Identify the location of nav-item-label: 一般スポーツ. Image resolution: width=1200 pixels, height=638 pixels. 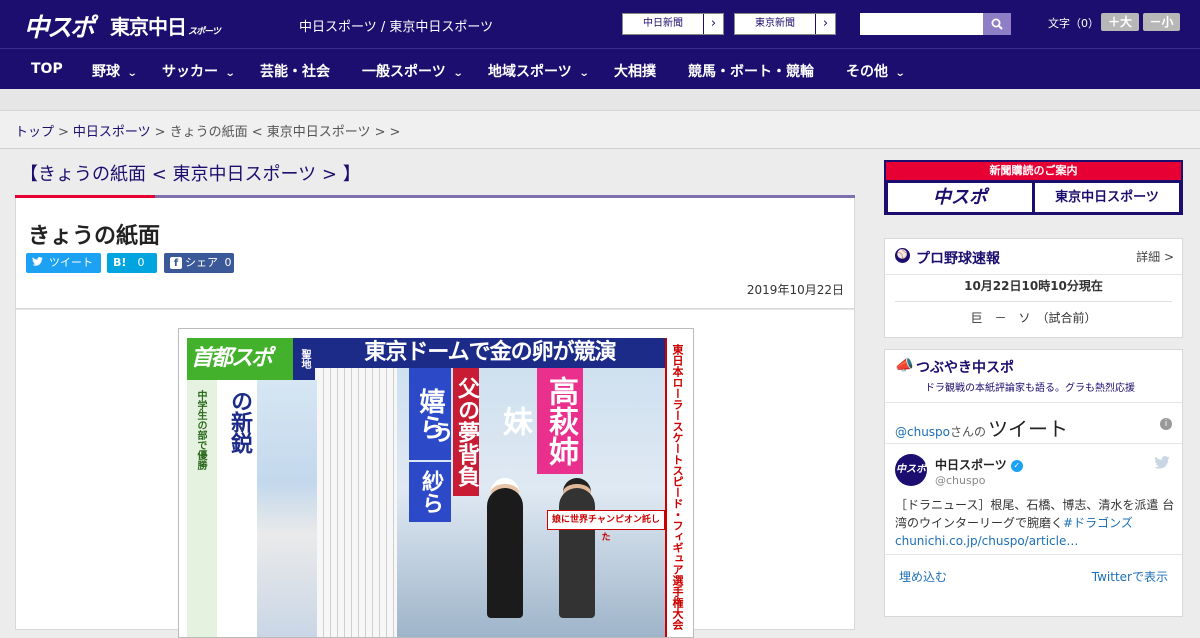
(404, 72).